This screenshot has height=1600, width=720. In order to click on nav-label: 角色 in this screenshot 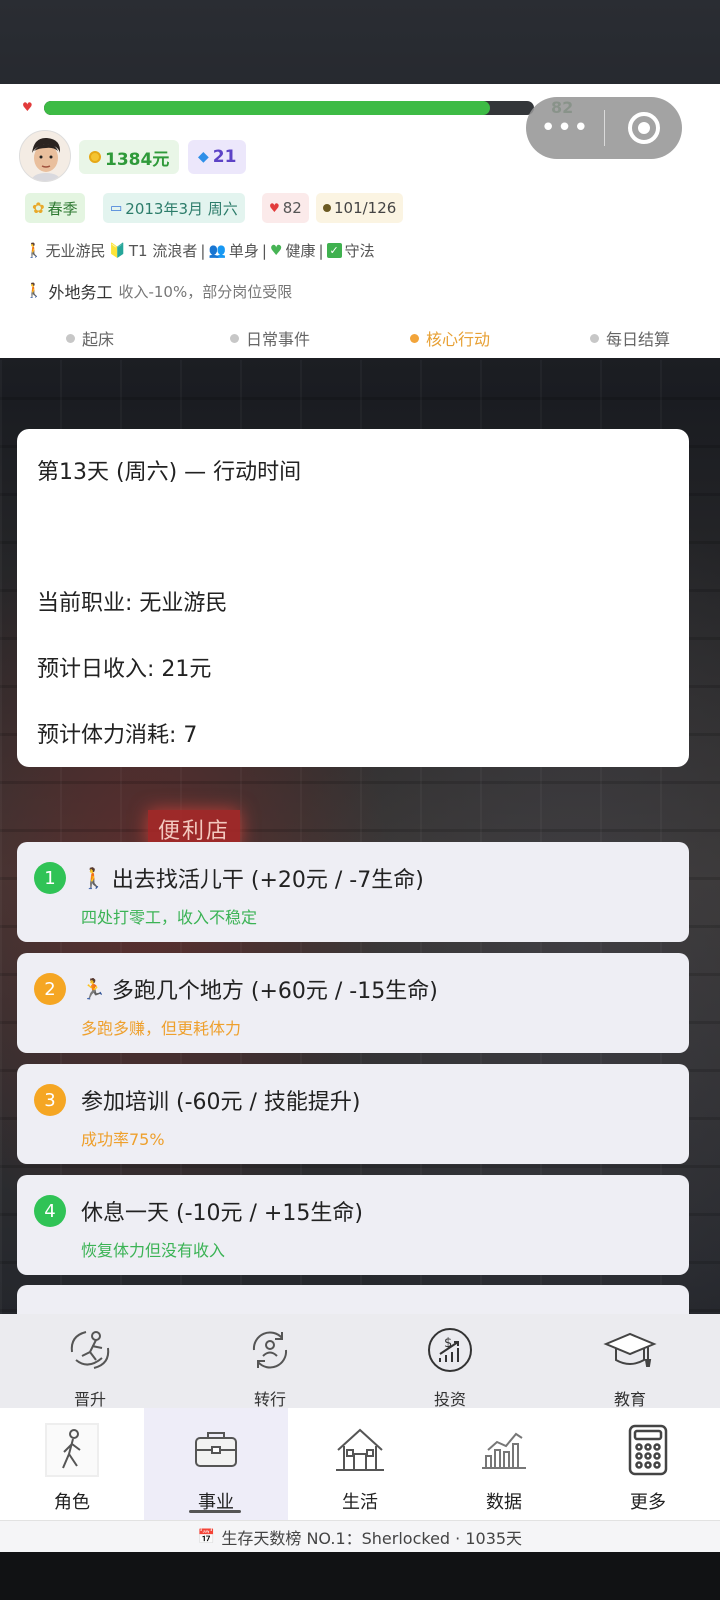, I will do `click(72, 1502)`.